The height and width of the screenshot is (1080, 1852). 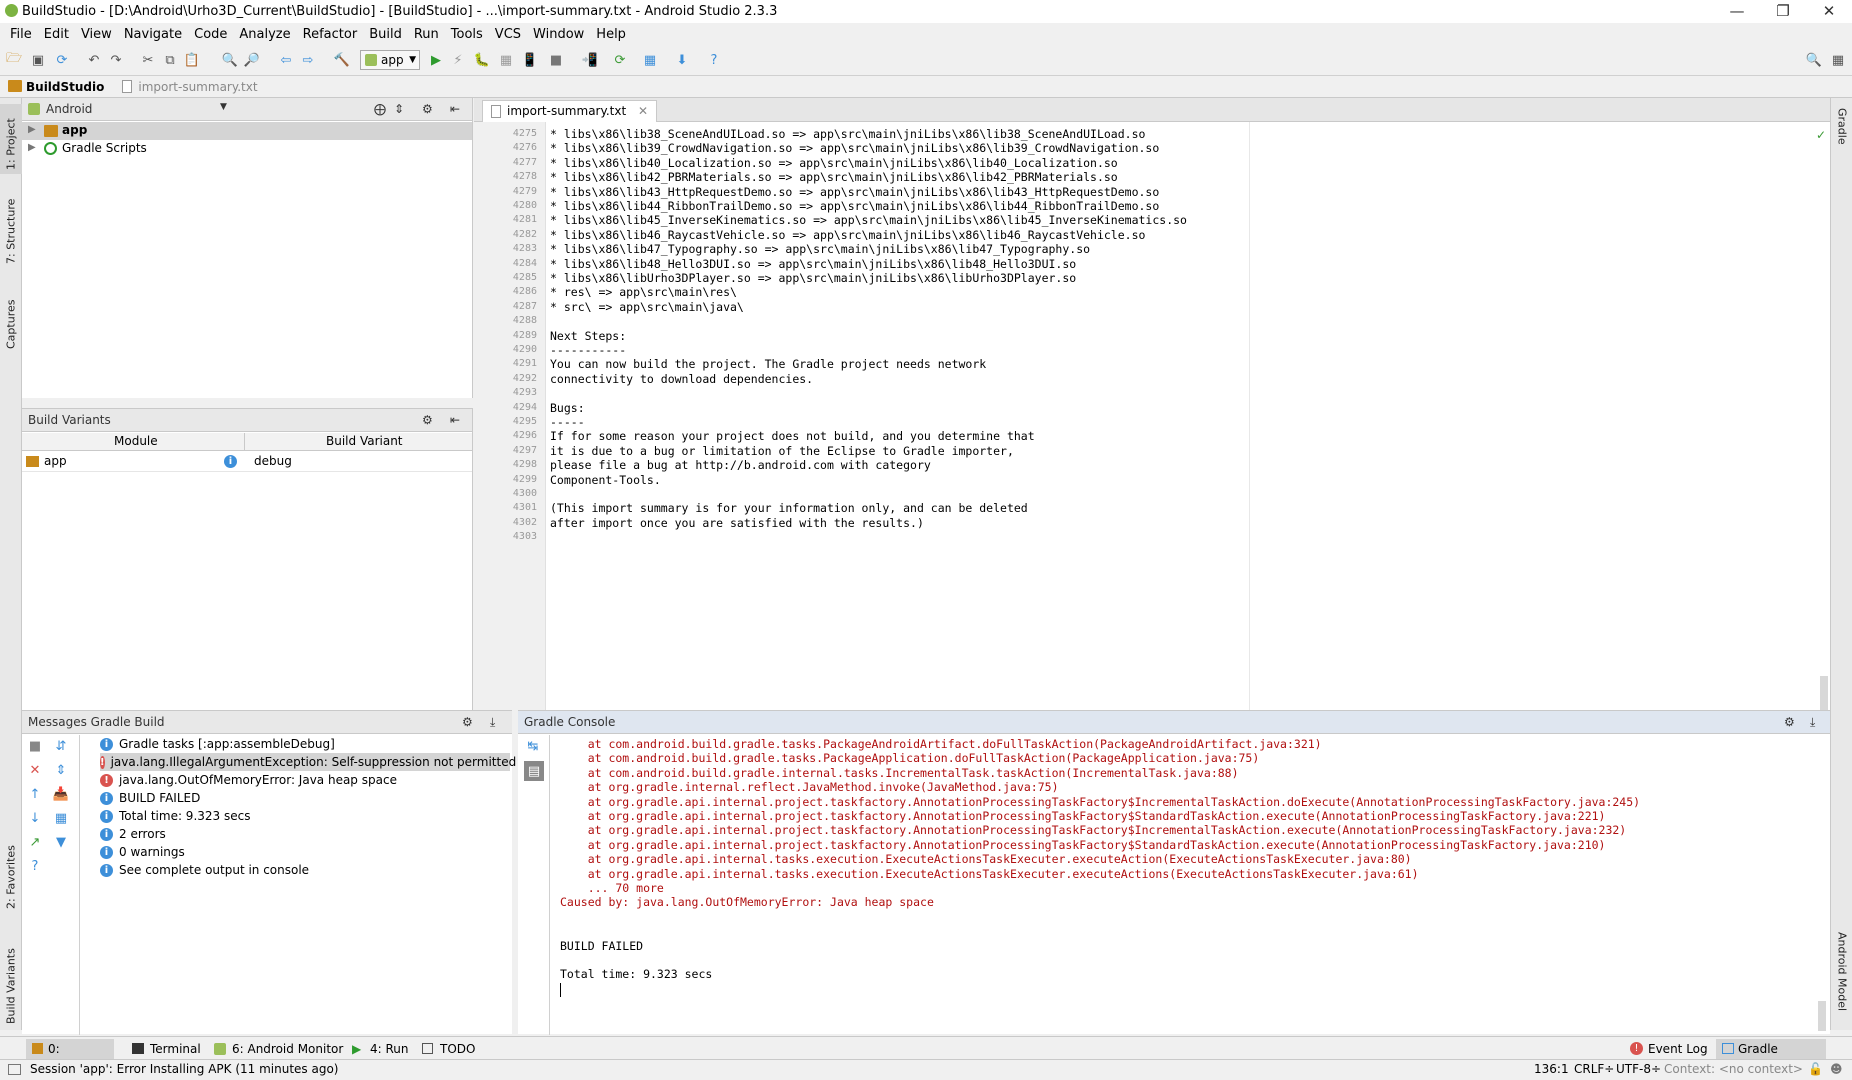 I want to click on menu-edit: Edit, so click(x=56, y=34).